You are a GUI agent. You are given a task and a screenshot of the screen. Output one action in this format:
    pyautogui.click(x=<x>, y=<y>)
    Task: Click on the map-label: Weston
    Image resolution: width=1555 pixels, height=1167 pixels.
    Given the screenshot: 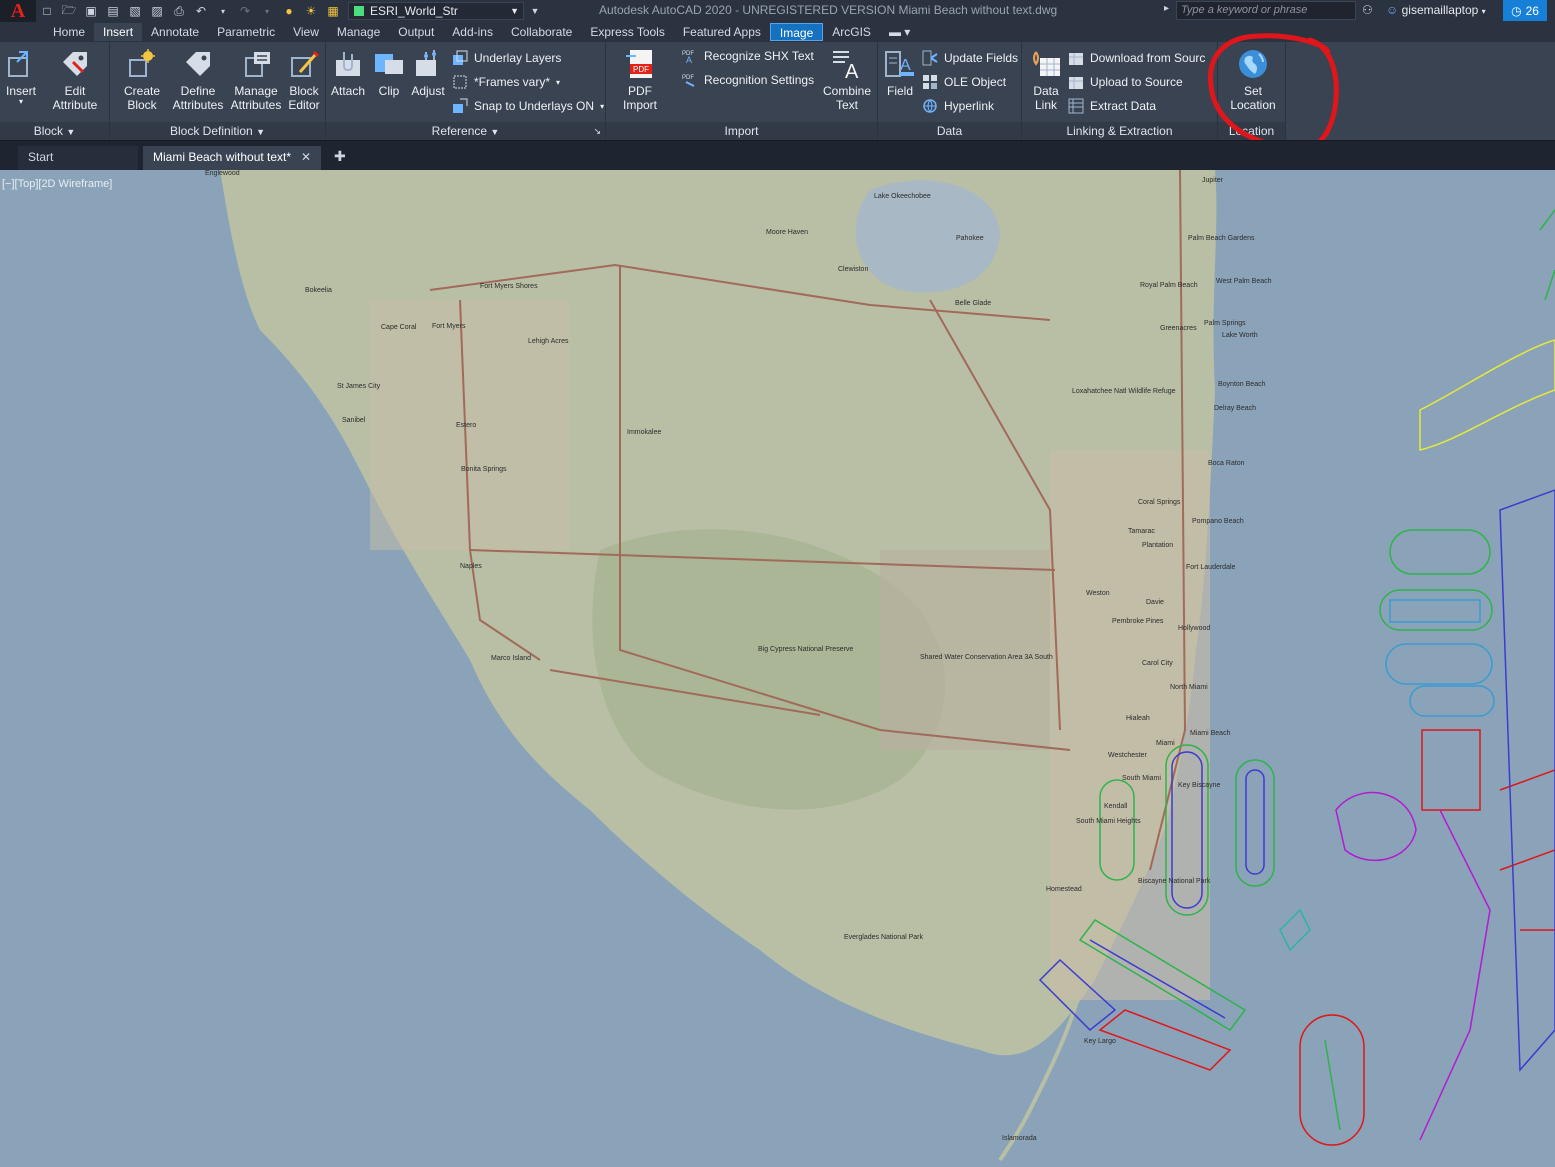 What is the action you would take?
    pyautogui.click(x=1098, y=593)
    